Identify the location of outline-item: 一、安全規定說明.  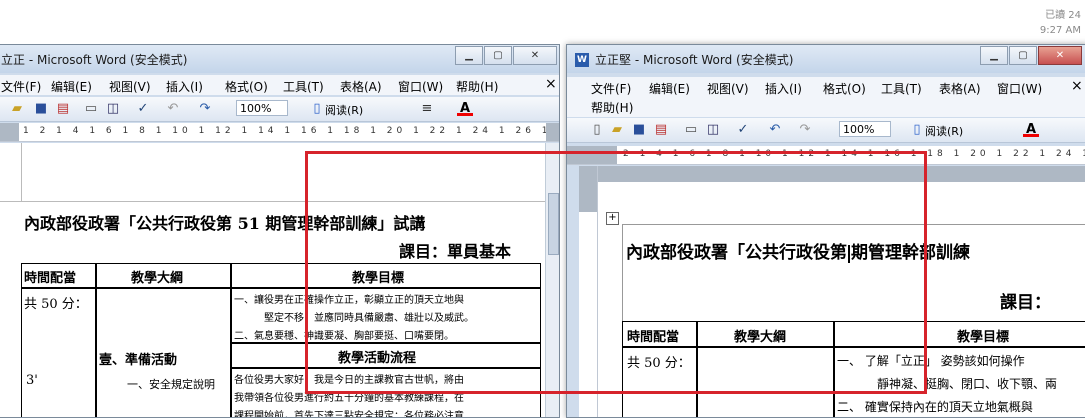
(171, 384).